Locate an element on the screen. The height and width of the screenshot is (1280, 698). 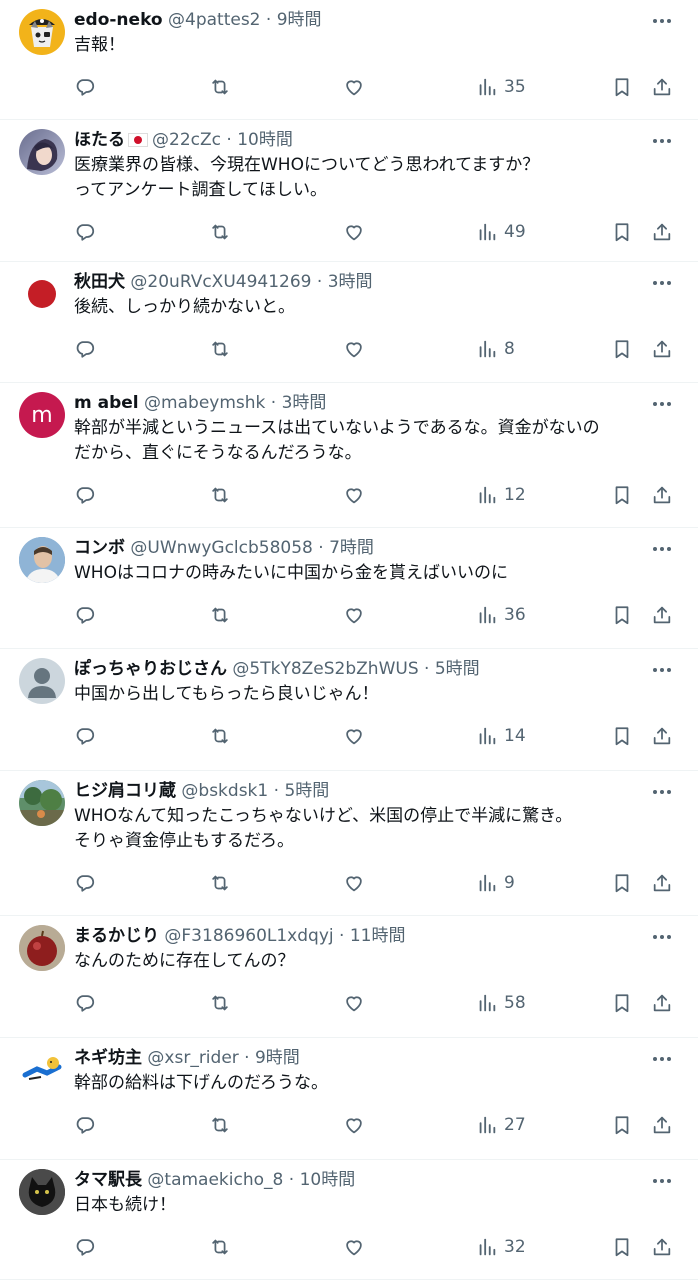
views-button: 36 is located at coordinates (501, 615).